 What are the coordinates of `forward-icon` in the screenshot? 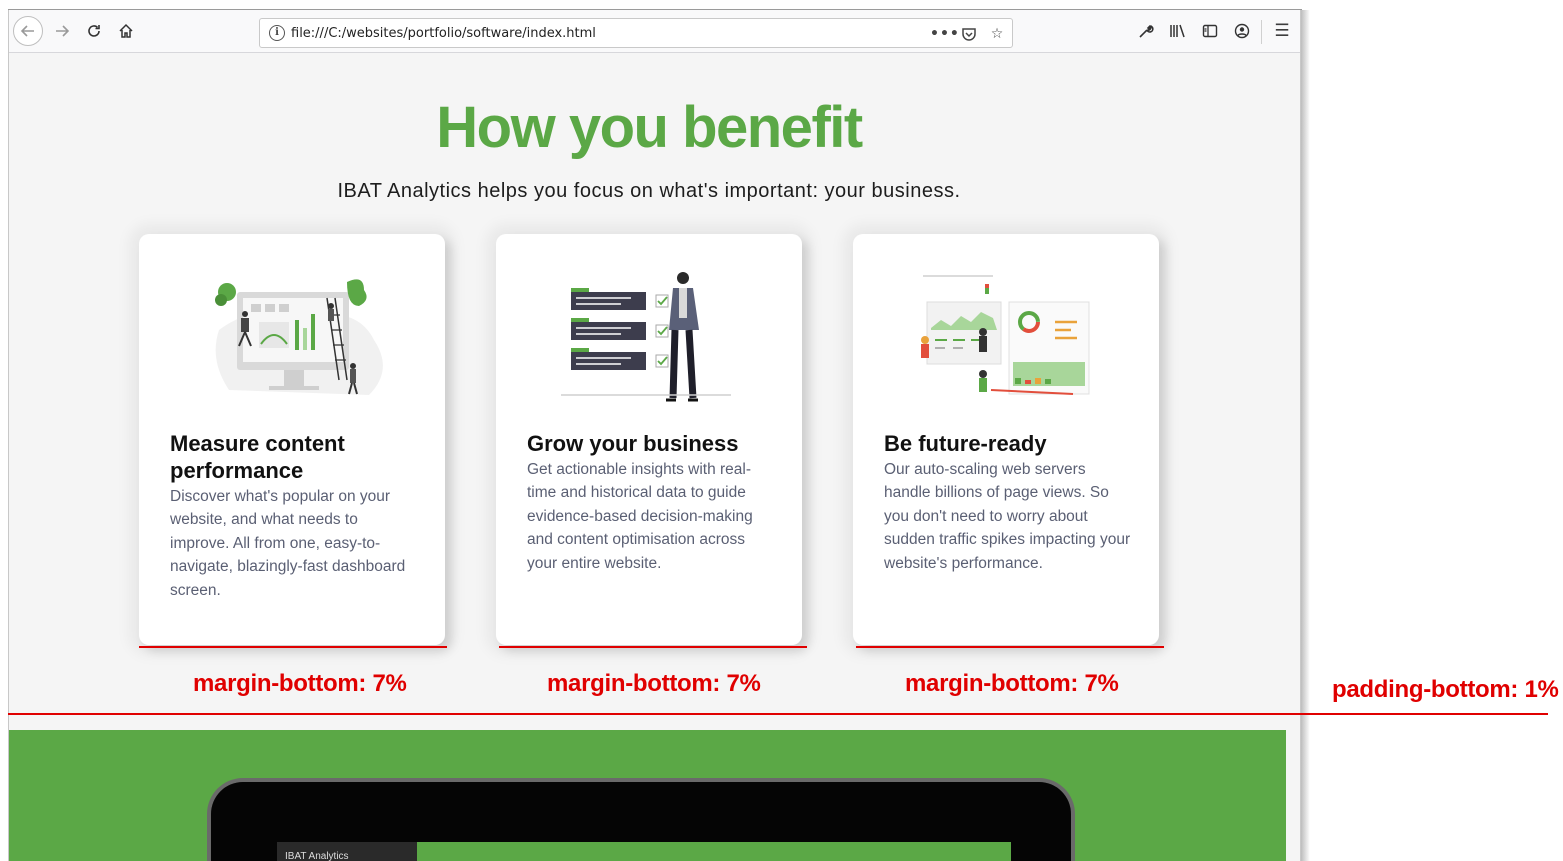 It's located at (62, 31).